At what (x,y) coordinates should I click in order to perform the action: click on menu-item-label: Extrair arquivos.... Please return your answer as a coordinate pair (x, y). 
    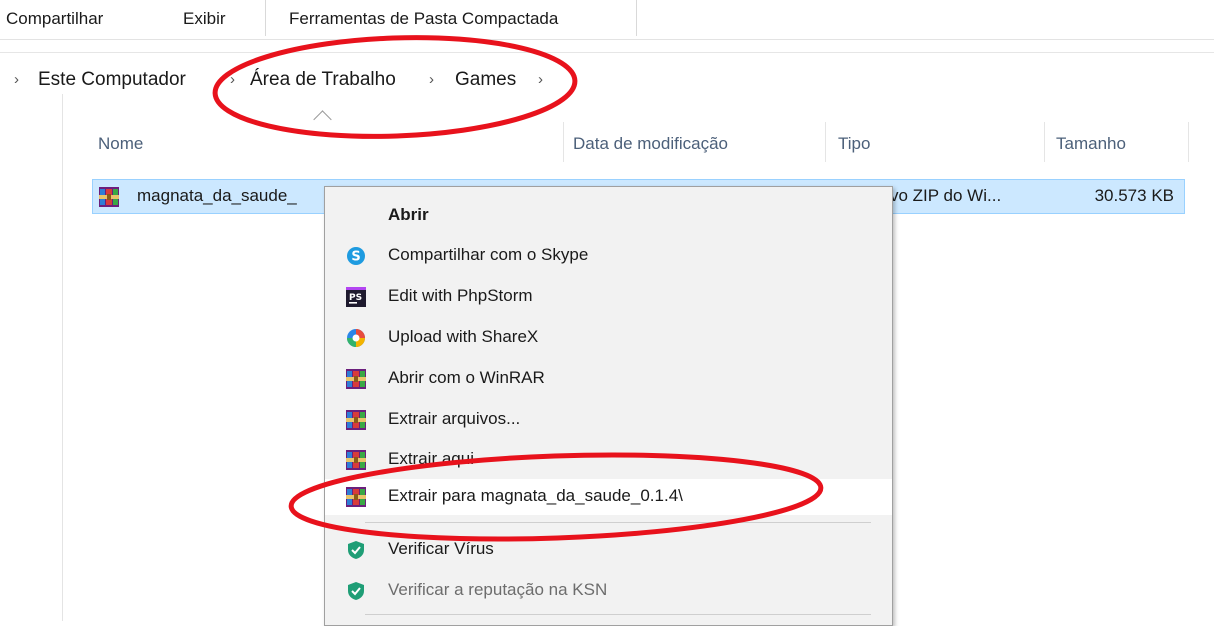
    Looking at the image, I should click on (454, 418).